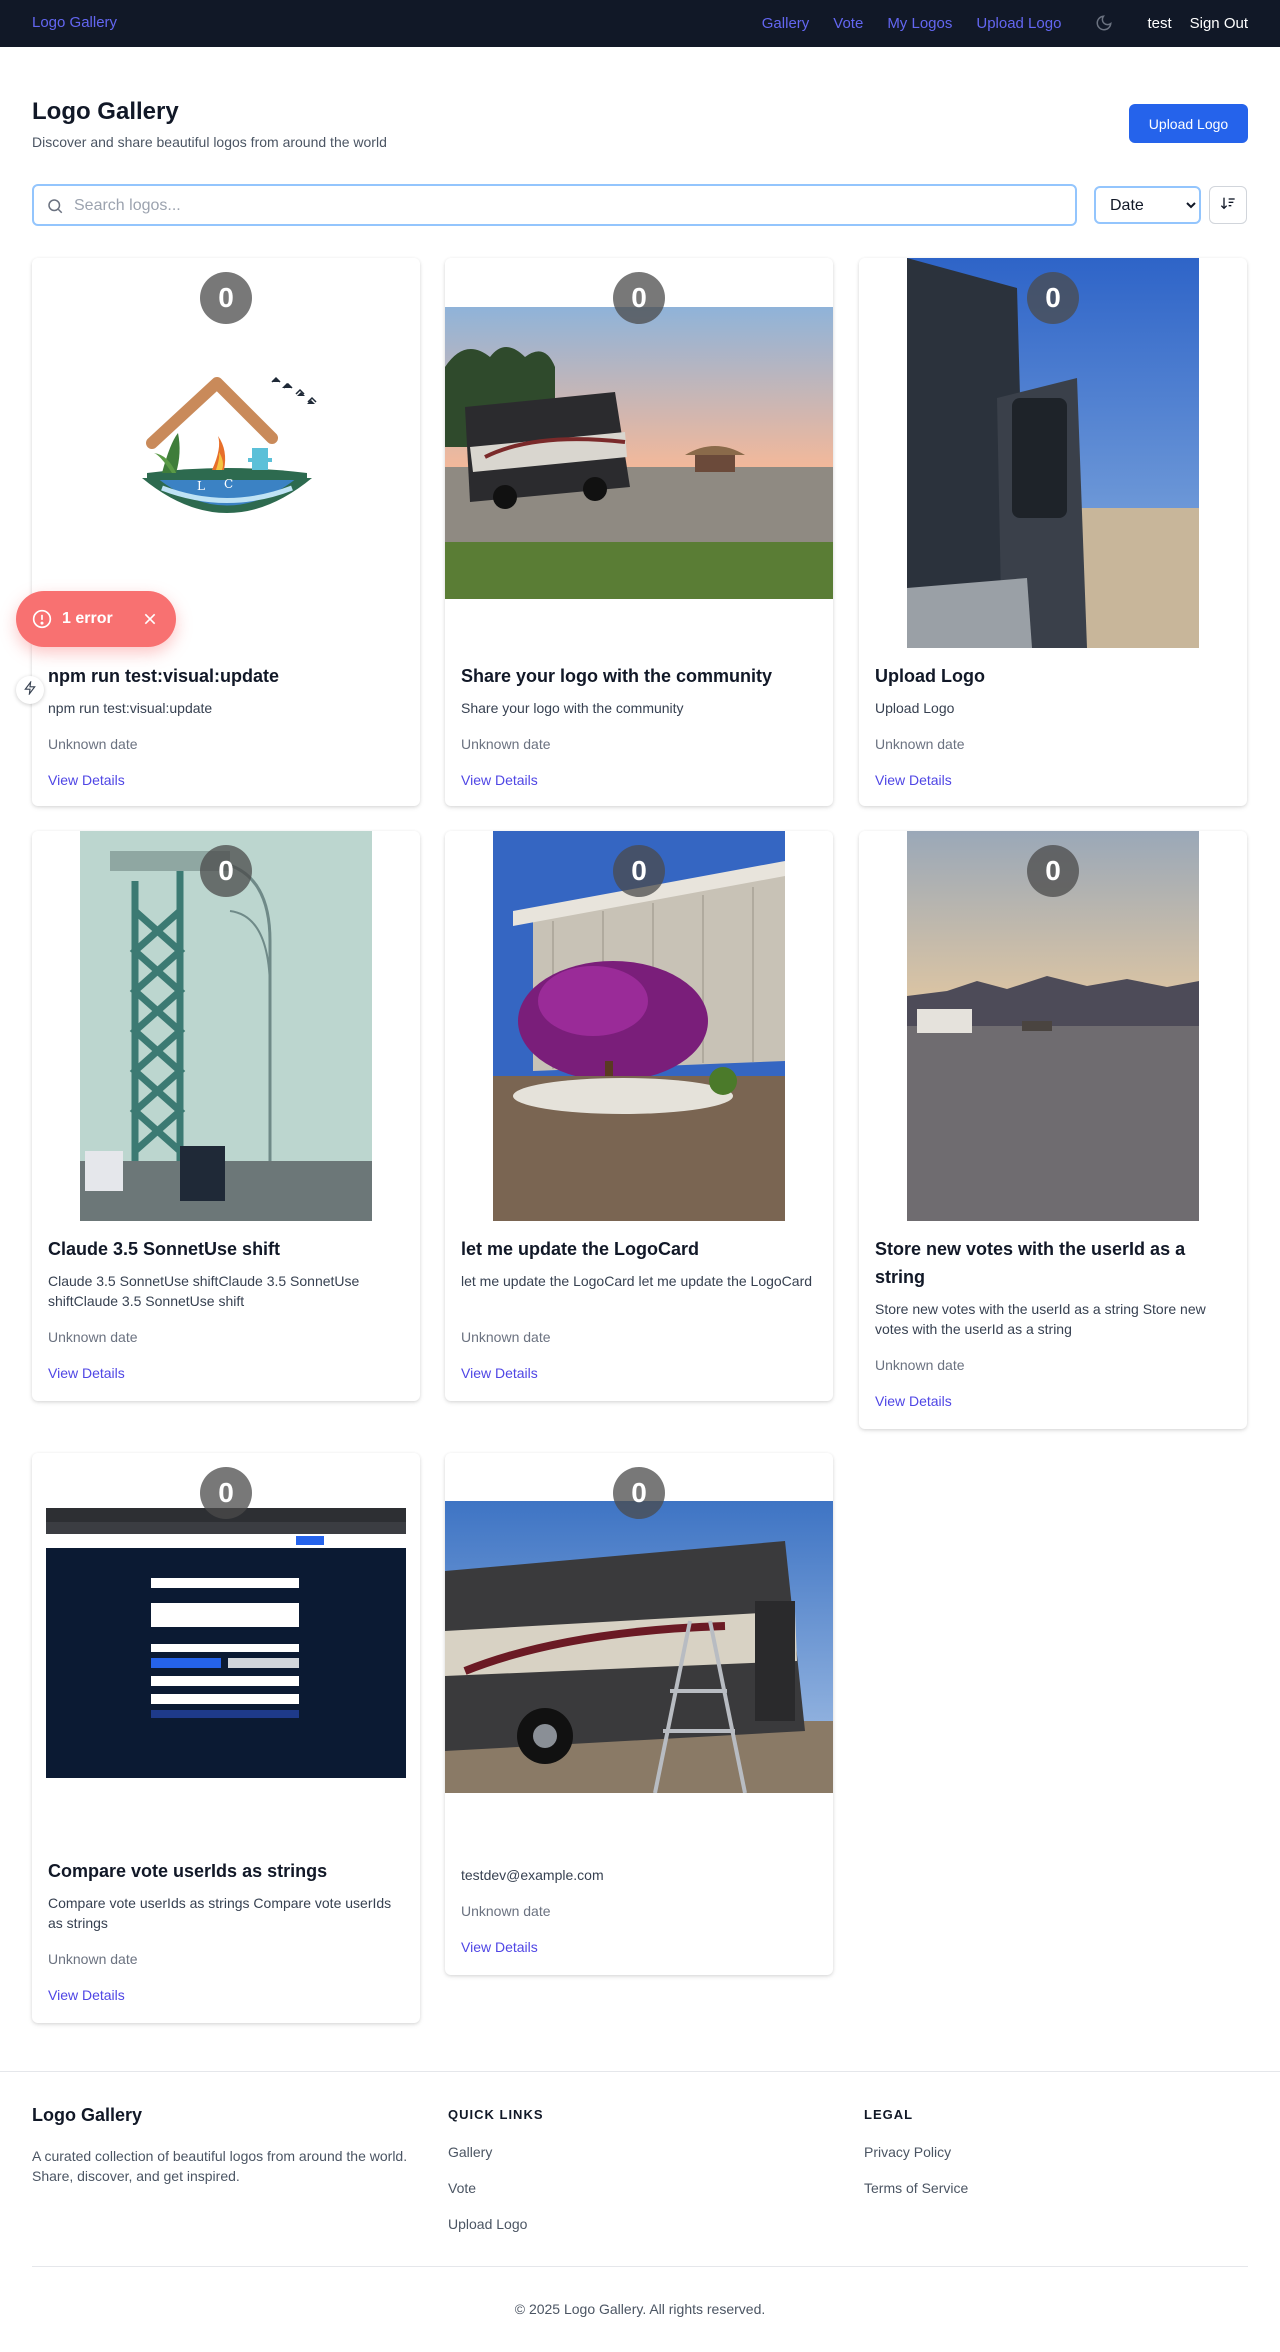 This screenshot has width=1280, height=2352. I want to click on svg-text: C, so click(228, 484).